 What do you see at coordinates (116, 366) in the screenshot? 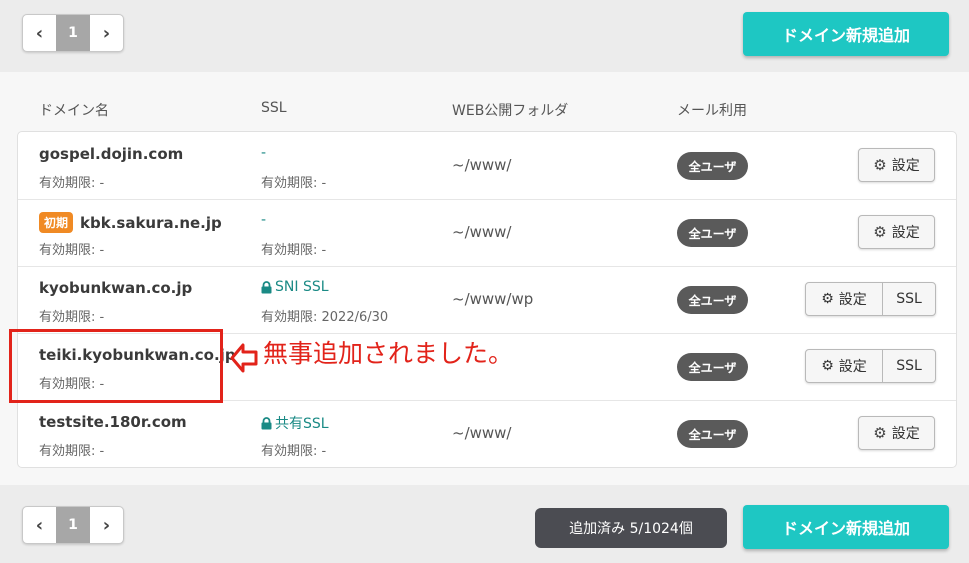
I see `annotation-highlight-box` at bounding box center [116, 366].